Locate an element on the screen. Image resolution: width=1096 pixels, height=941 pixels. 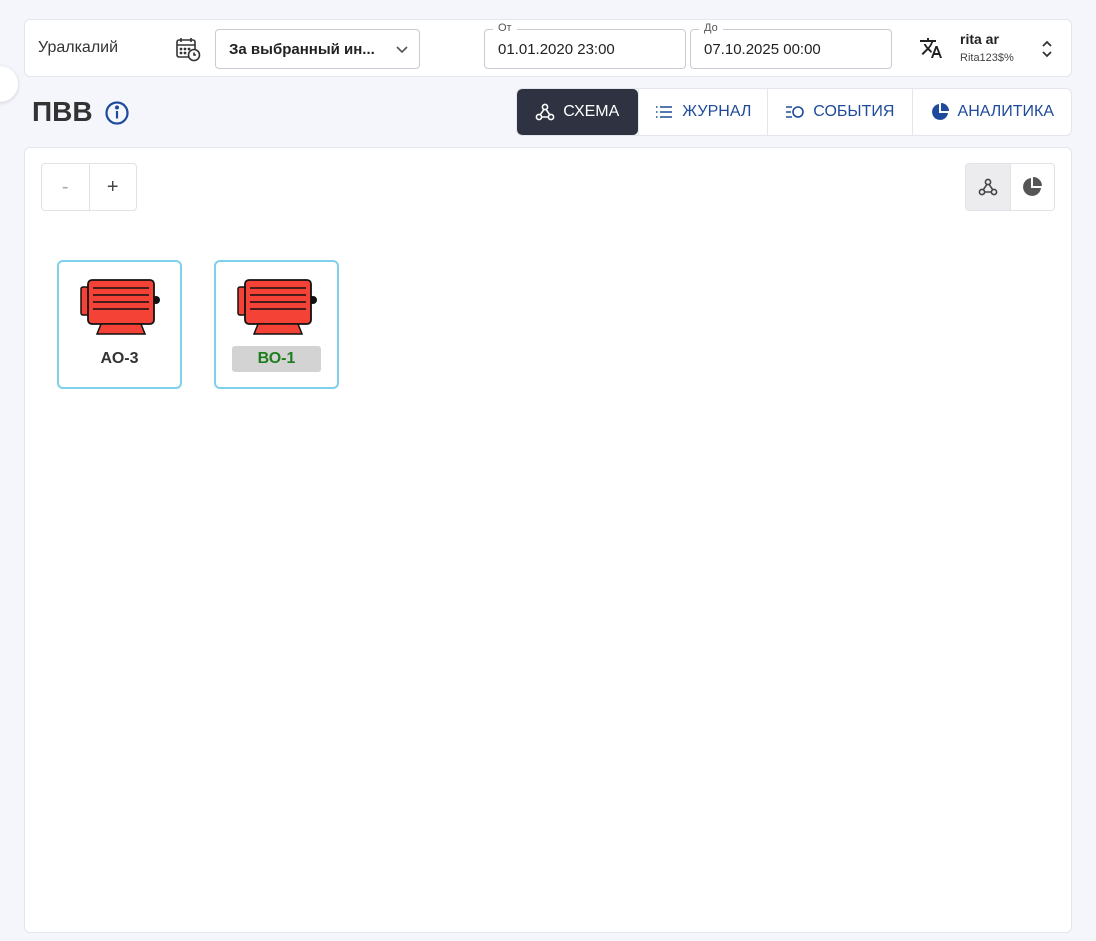
zoom-out-button: - is located at coordinates (66, 187).